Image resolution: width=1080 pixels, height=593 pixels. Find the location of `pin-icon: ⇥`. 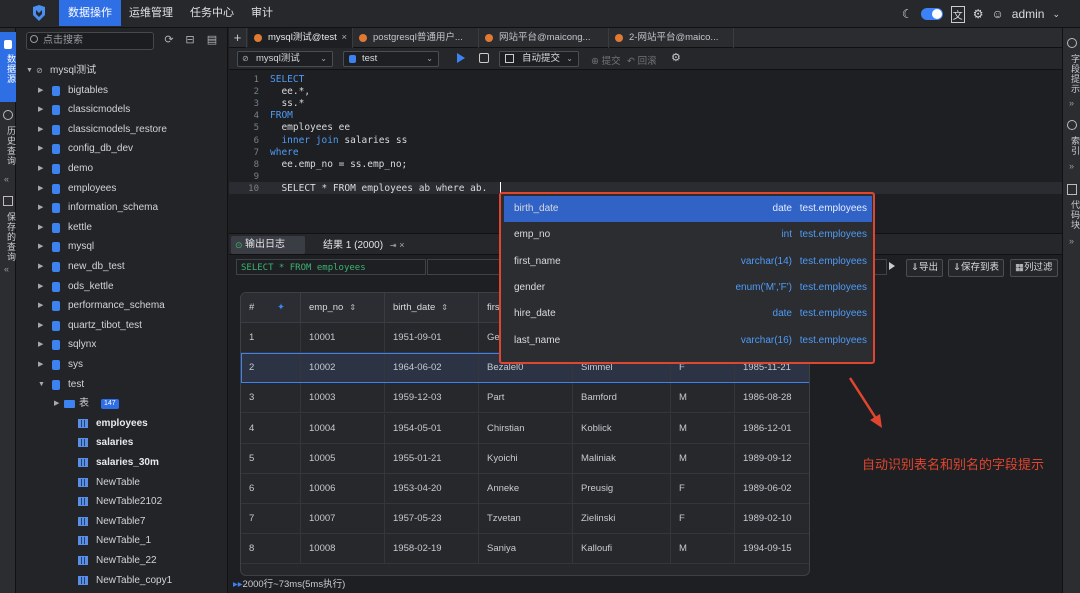

pin-icon: ⇥ is located at coordinates (393, 245).